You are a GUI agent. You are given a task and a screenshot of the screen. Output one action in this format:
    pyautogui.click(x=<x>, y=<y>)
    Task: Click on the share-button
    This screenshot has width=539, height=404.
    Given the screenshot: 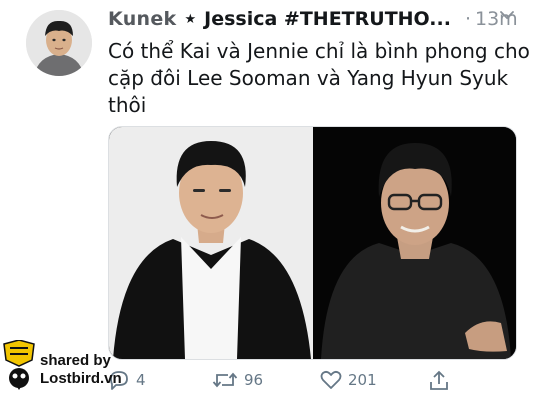 What is the action you would take?
    pyautogui.click(x=442, y=381)
    